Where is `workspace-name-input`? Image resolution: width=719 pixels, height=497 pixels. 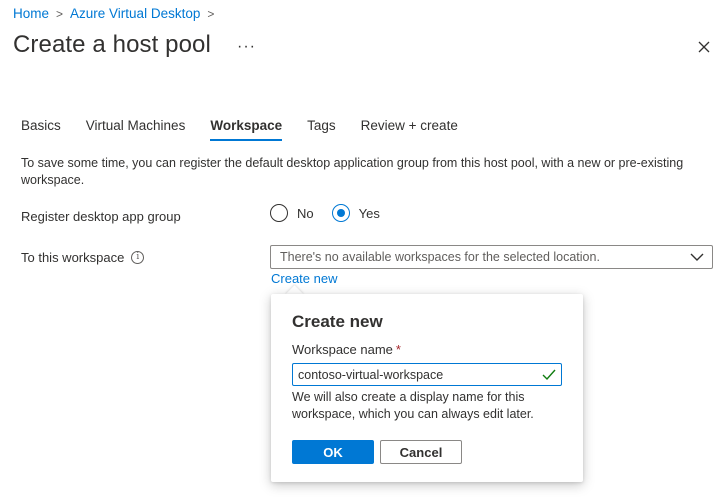
workspace-name-input is located at coordinates (417, 374).